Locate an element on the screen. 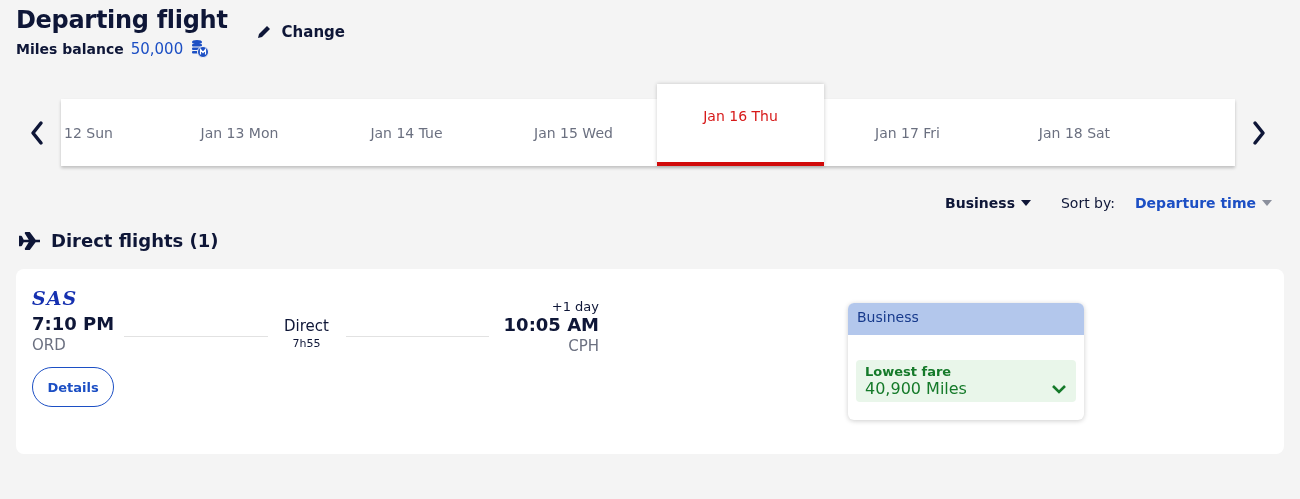 The image size is (1300, 499). airplane-icon is located at coordinates (30, 240).